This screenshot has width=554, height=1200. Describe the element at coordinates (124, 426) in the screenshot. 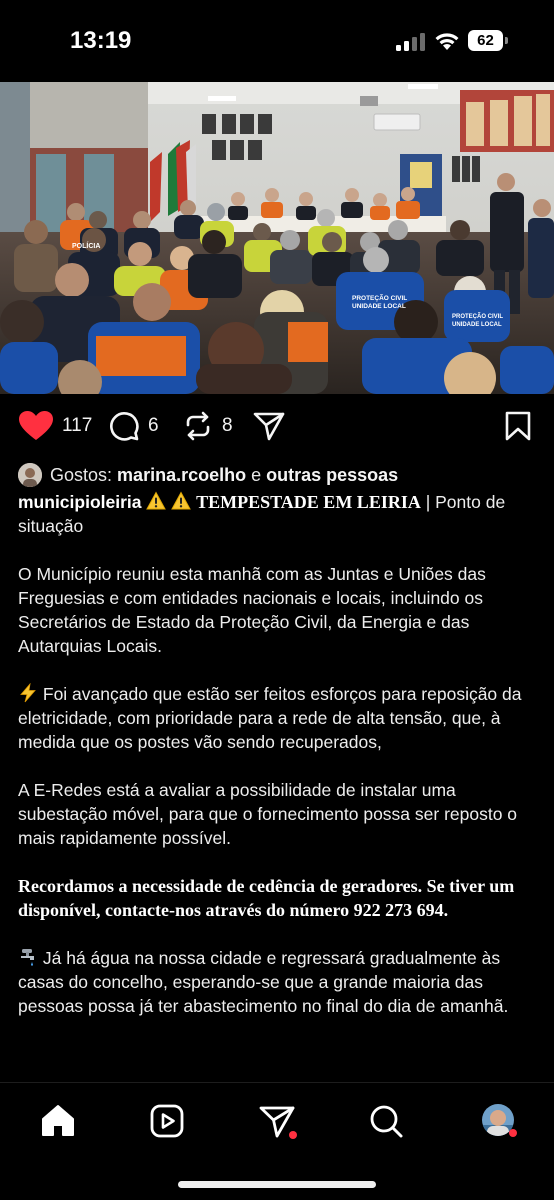

I see `comment-icon` at that location.